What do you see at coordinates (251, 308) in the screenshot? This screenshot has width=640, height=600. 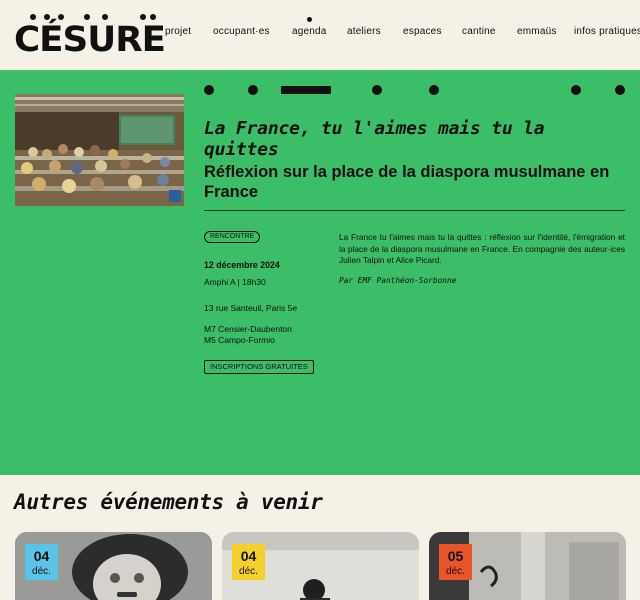 I see `event-address: 13 rue Santeuil, Paris 5e` at bounding box center [251, 308].